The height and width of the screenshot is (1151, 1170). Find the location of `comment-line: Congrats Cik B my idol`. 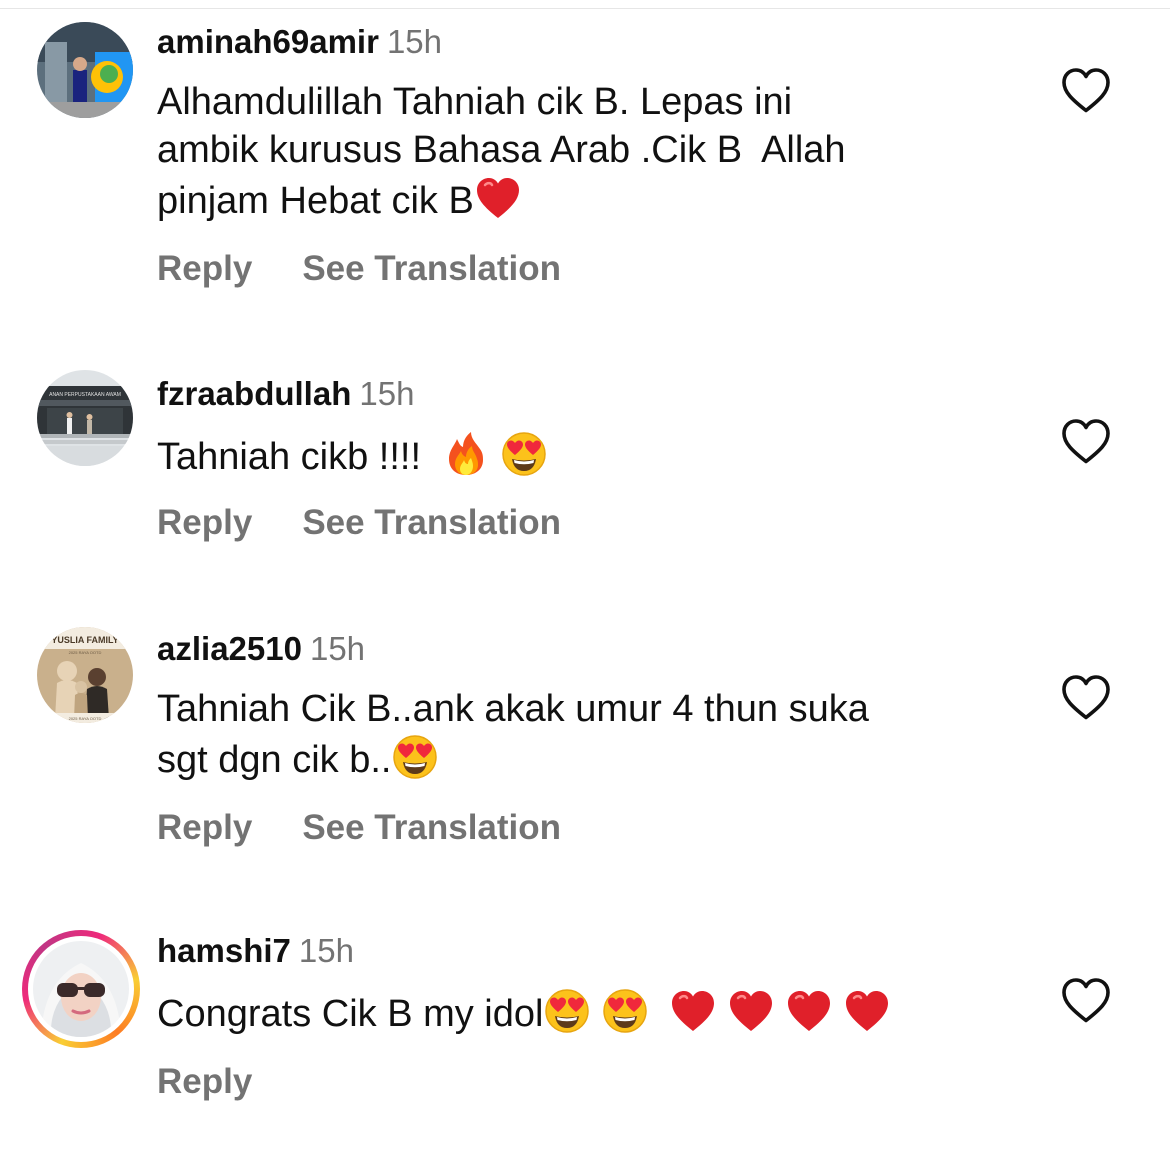

comment-line: Congrats Cik B my idol is located at coordinates (350, 1014).